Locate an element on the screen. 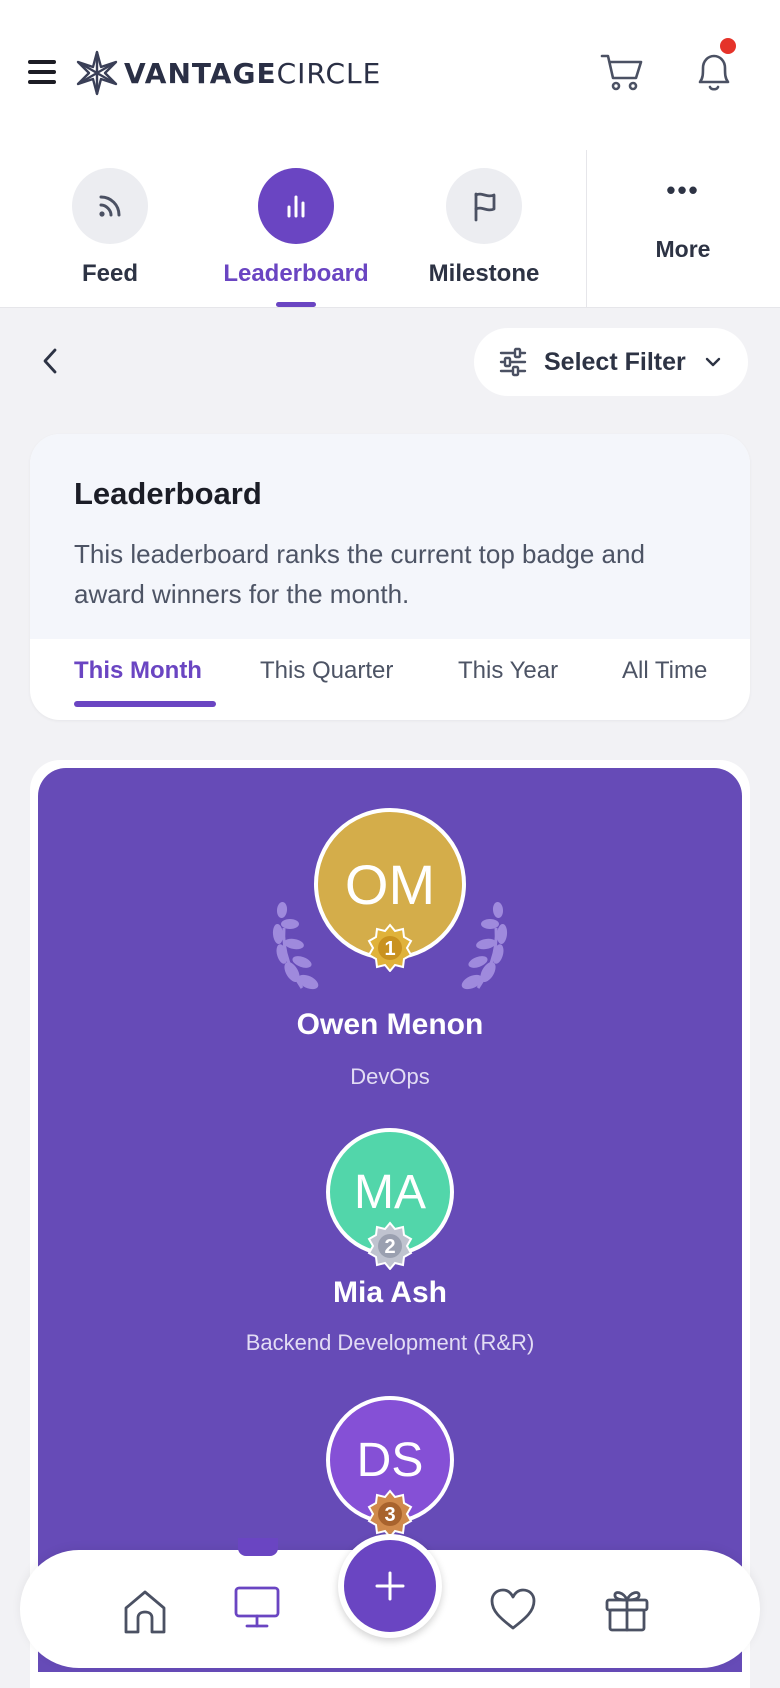  app-header: VANTAGECIRCLE is located at coordinates (390, 75).